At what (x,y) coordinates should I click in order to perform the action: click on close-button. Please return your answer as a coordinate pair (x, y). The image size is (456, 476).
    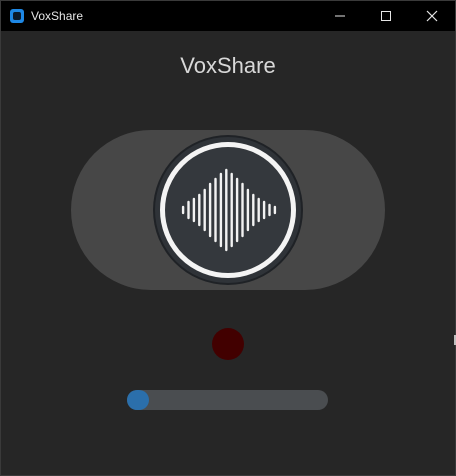
    Looking at the image, I should click on (432, 16).